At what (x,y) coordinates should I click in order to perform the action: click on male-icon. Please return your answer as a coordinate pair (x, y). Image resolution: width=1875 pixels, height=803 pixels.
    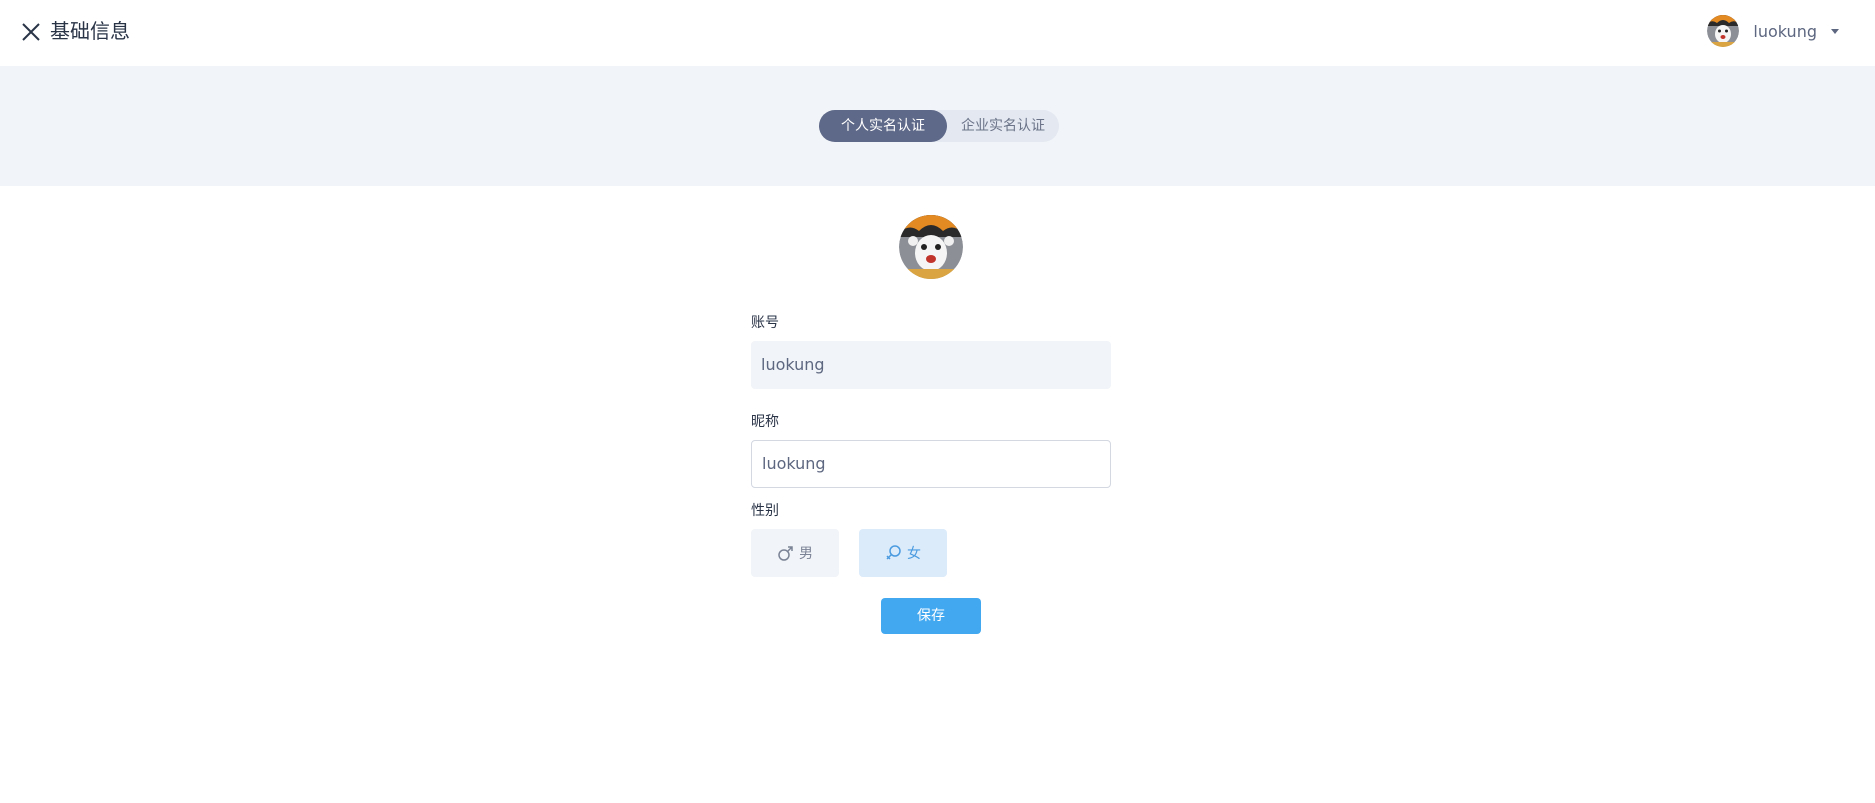
    Looking at the image, I should click on (785, 553).